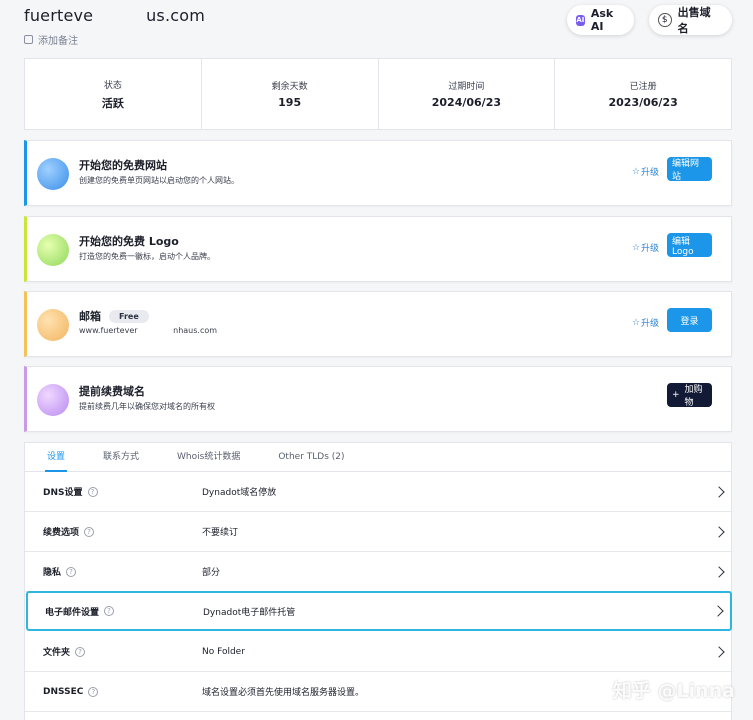  Describe the element at coordinates (378, 532) in the screenshot. I see `row-renewal-option: 续费选项 ? 不要续订` at that location.